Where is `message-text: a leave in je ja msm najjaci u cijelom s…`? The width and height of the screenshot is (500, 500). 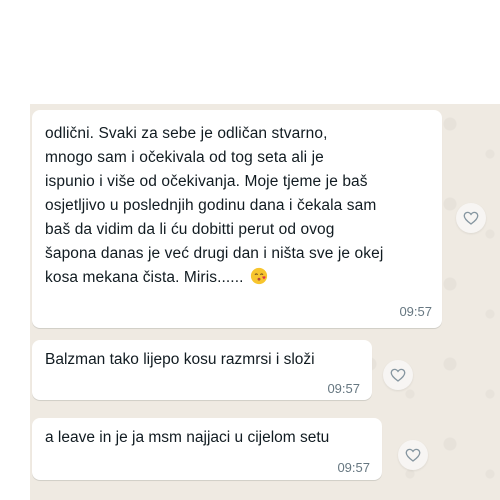
message-text: a leave in je ja msm najjaci u cijelom s… is located at coordinates (187, 437).